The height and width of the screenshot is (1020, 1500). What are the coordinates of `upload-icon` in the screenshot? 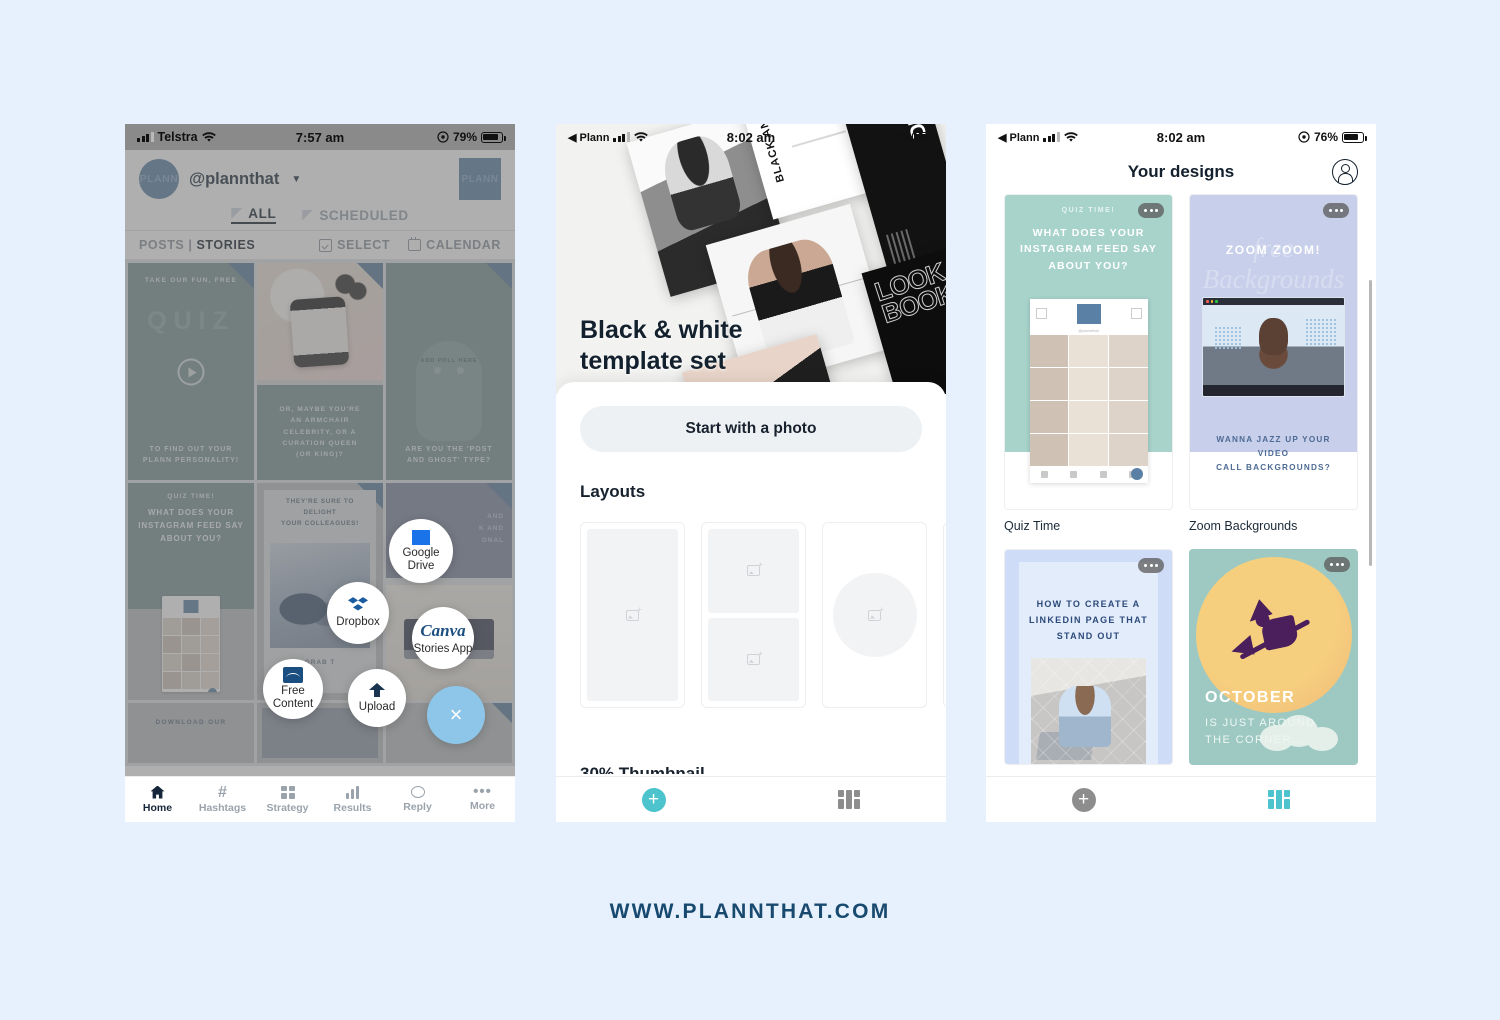 It's located at (377, 690).